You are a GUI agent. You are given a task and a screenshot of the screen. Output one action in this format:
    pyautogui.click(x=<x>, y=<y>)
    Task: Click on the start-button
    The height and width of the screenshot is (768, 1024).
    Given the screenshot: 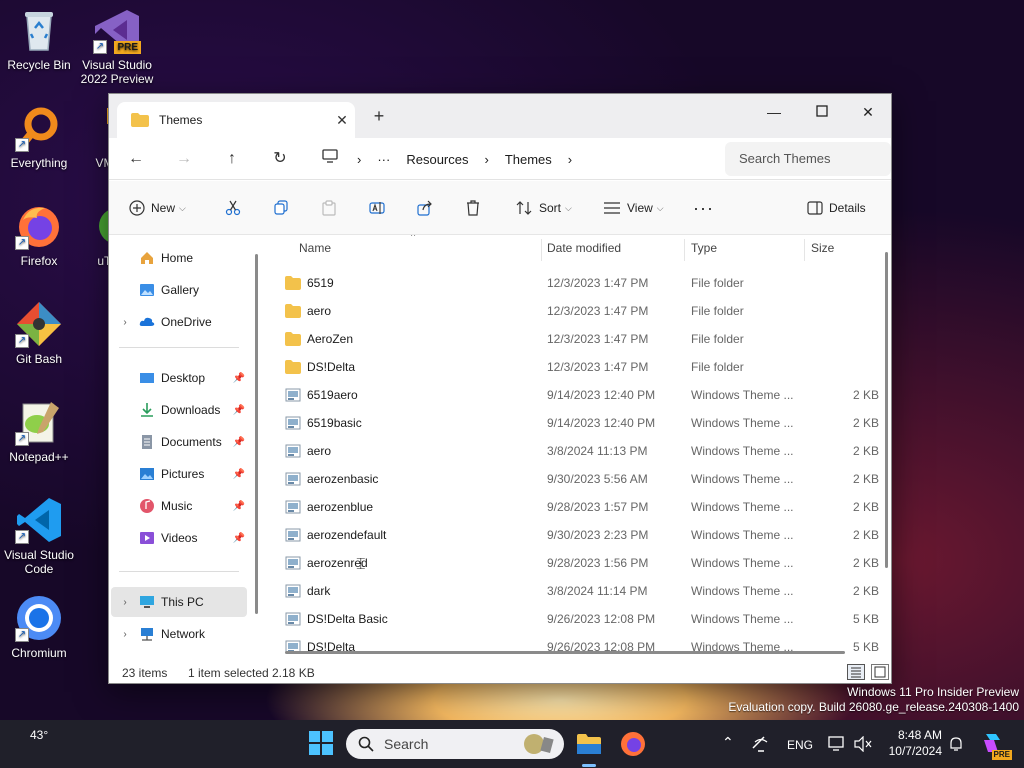 What is the action you would take?
    pyautogui.click(x=322, y=744)
    